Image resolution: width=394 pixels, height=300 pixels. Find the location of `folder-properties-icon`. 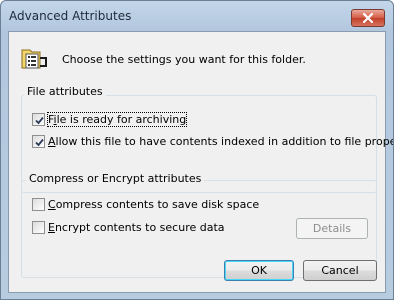

folder-properties-icon is located at coordinates (35, 59).